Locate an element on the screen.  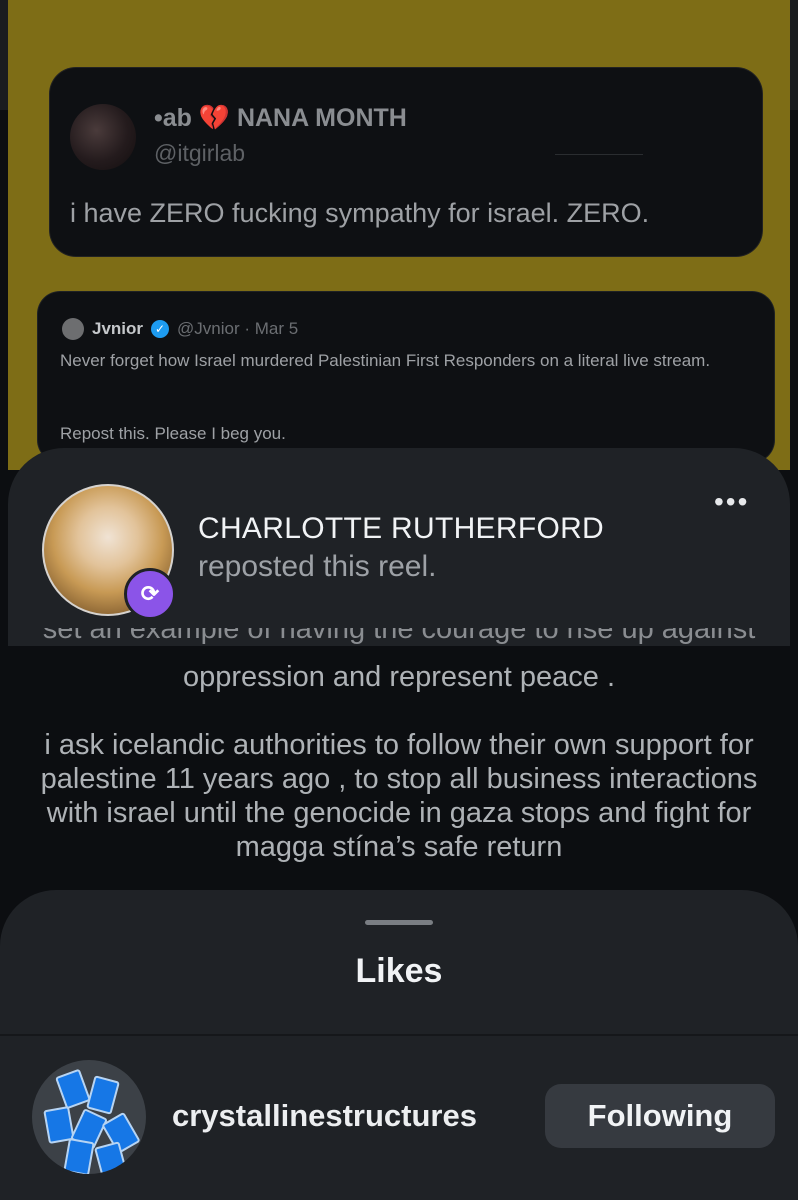
list-item-username: crystallinestructures is located at coordinates (324, 1116).